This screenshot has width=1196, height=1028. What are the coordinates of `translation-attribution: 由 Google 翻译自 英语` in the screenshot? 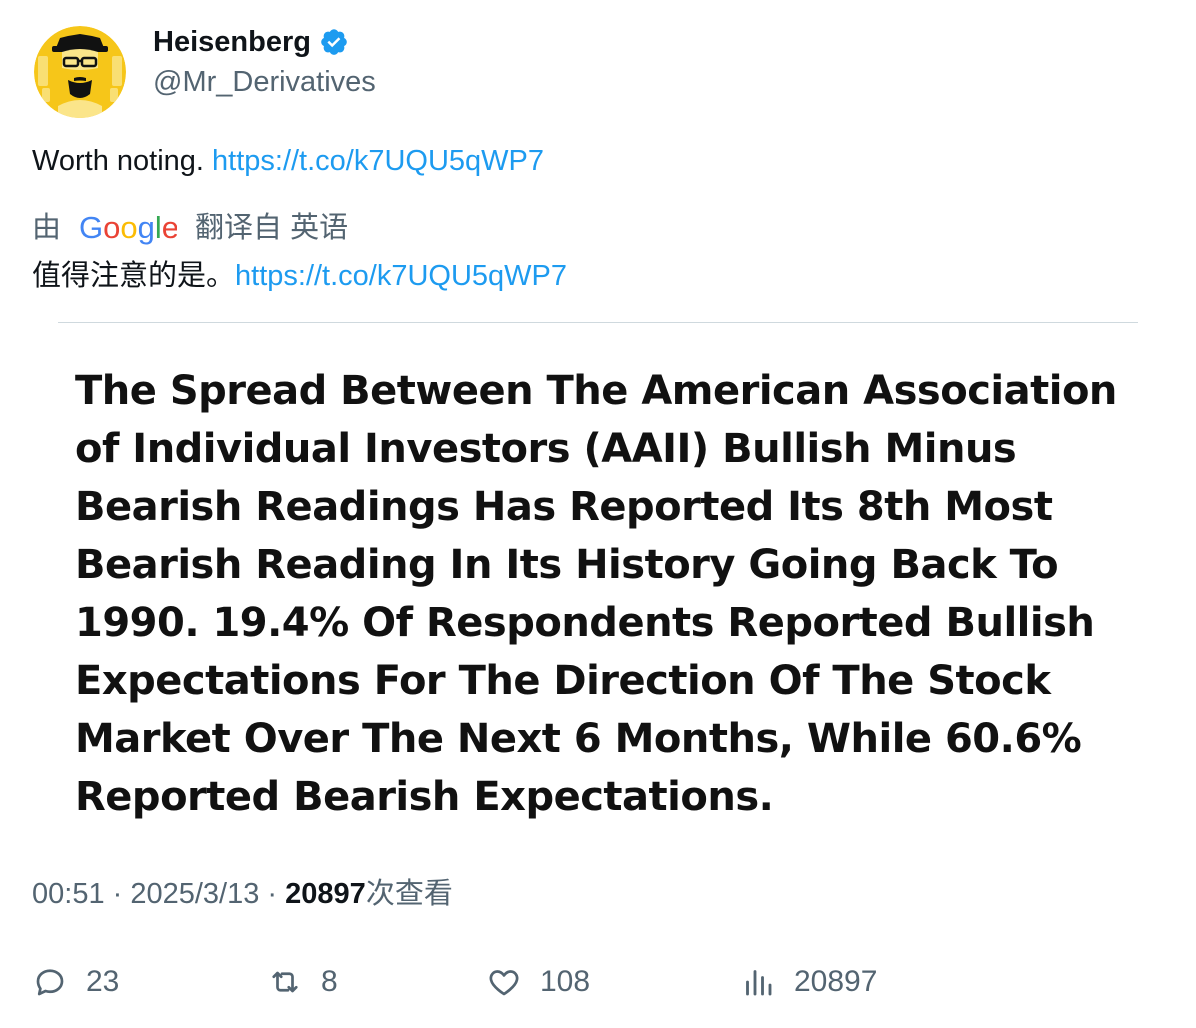 It's located at (190, 228).